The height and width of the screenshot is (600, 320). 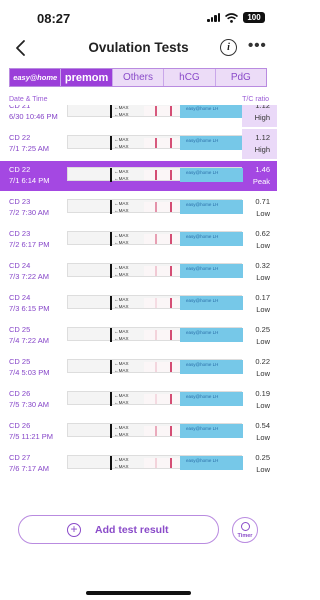 I want to click on cellular-signal-icon, so click(x=213, y=17).